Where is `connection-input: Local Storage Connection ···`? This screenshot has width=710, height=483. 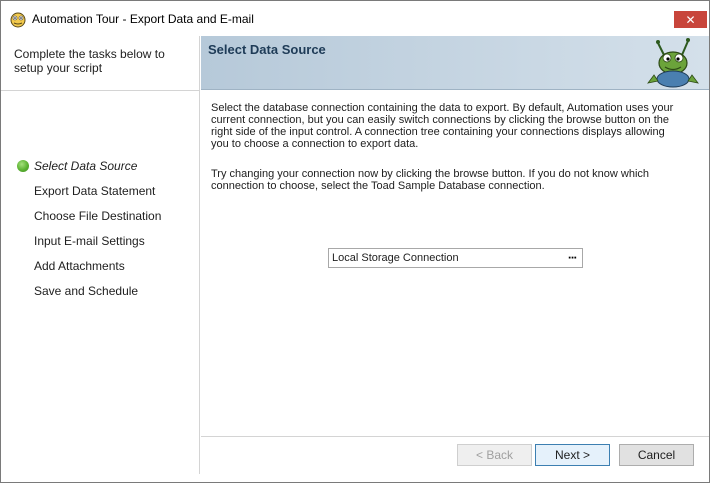 connection-input: Local Storage Connection ··· is located at coordinates (455, 258).